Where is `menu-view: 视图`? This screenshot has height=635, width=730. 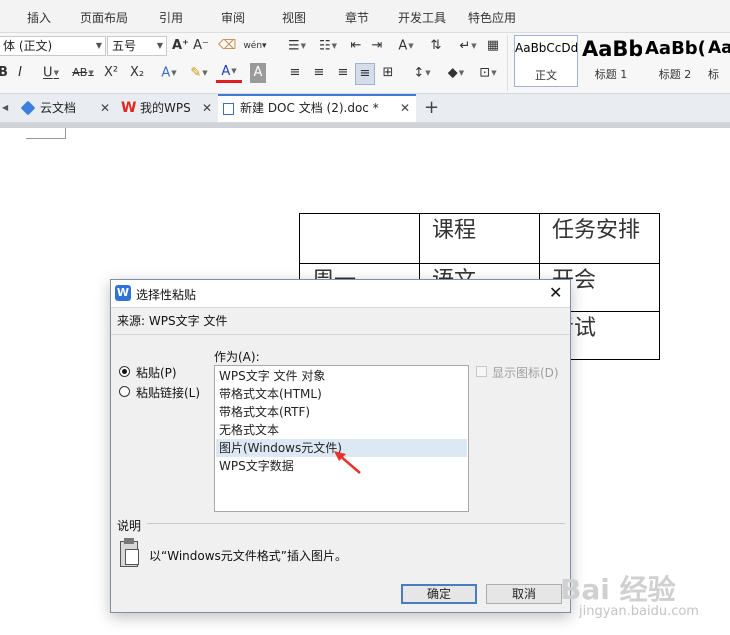
menu-view: 视图 is located at coordinates (294, 17).